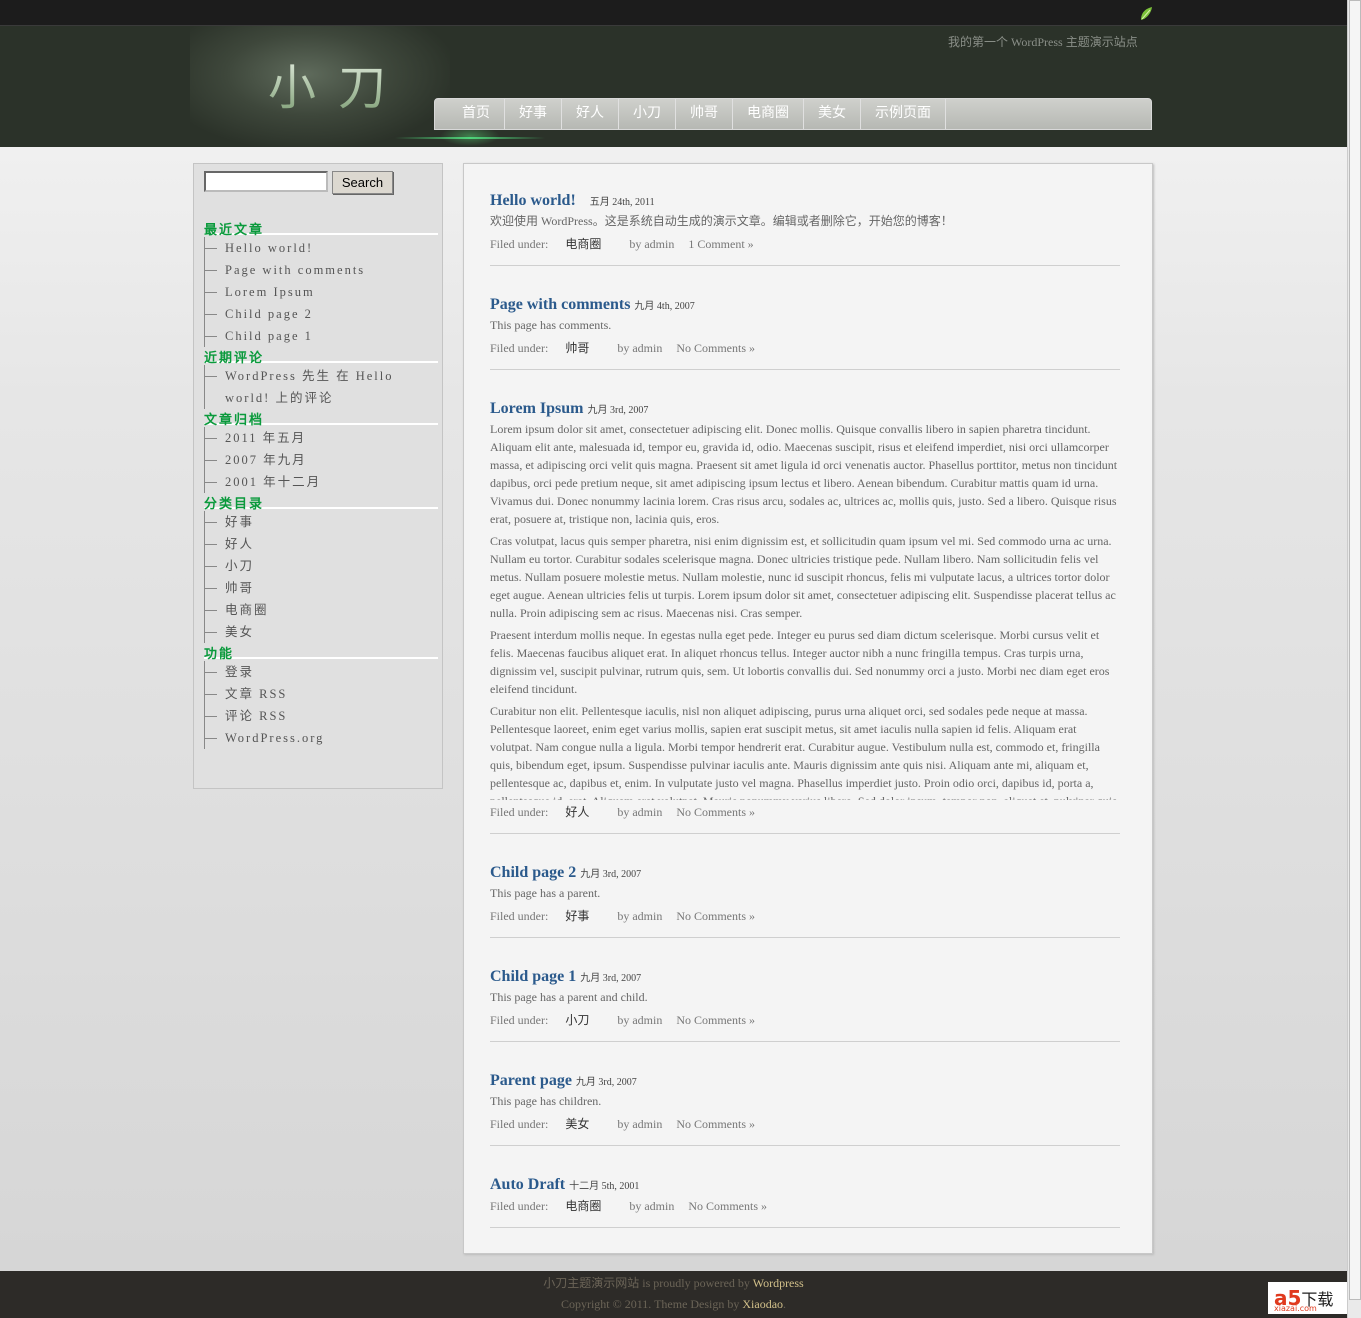 The image size is (1361, 1318). Describe the element at coordinates (321, 566) in the screenshot. I see `widget-link: 小刀` at that location.